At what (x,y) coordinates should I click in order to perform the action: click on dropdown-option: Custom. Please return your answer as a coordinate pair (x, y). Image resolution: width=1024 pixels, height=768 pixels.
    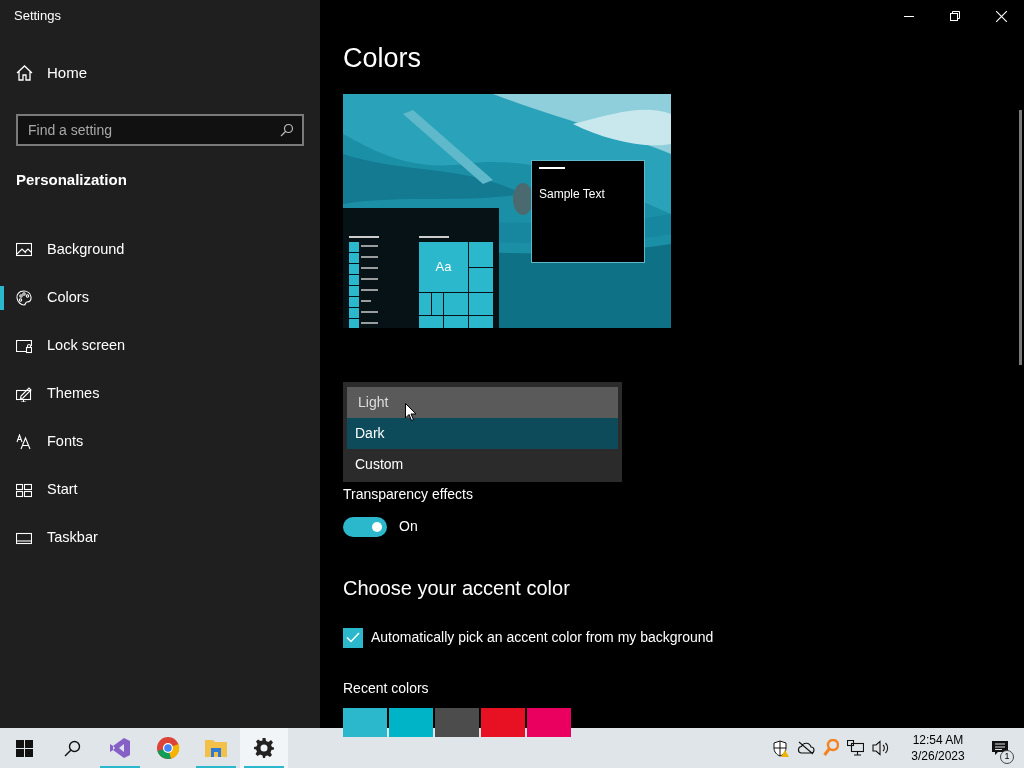
    Looking at the image, I should click on (482, 464).